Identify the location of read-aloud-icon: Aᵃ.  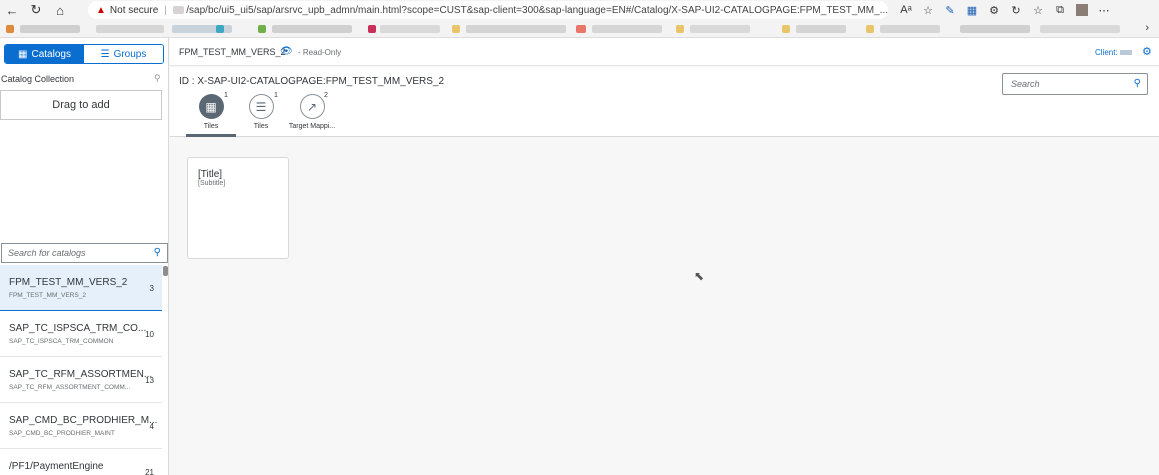
(906, 10).